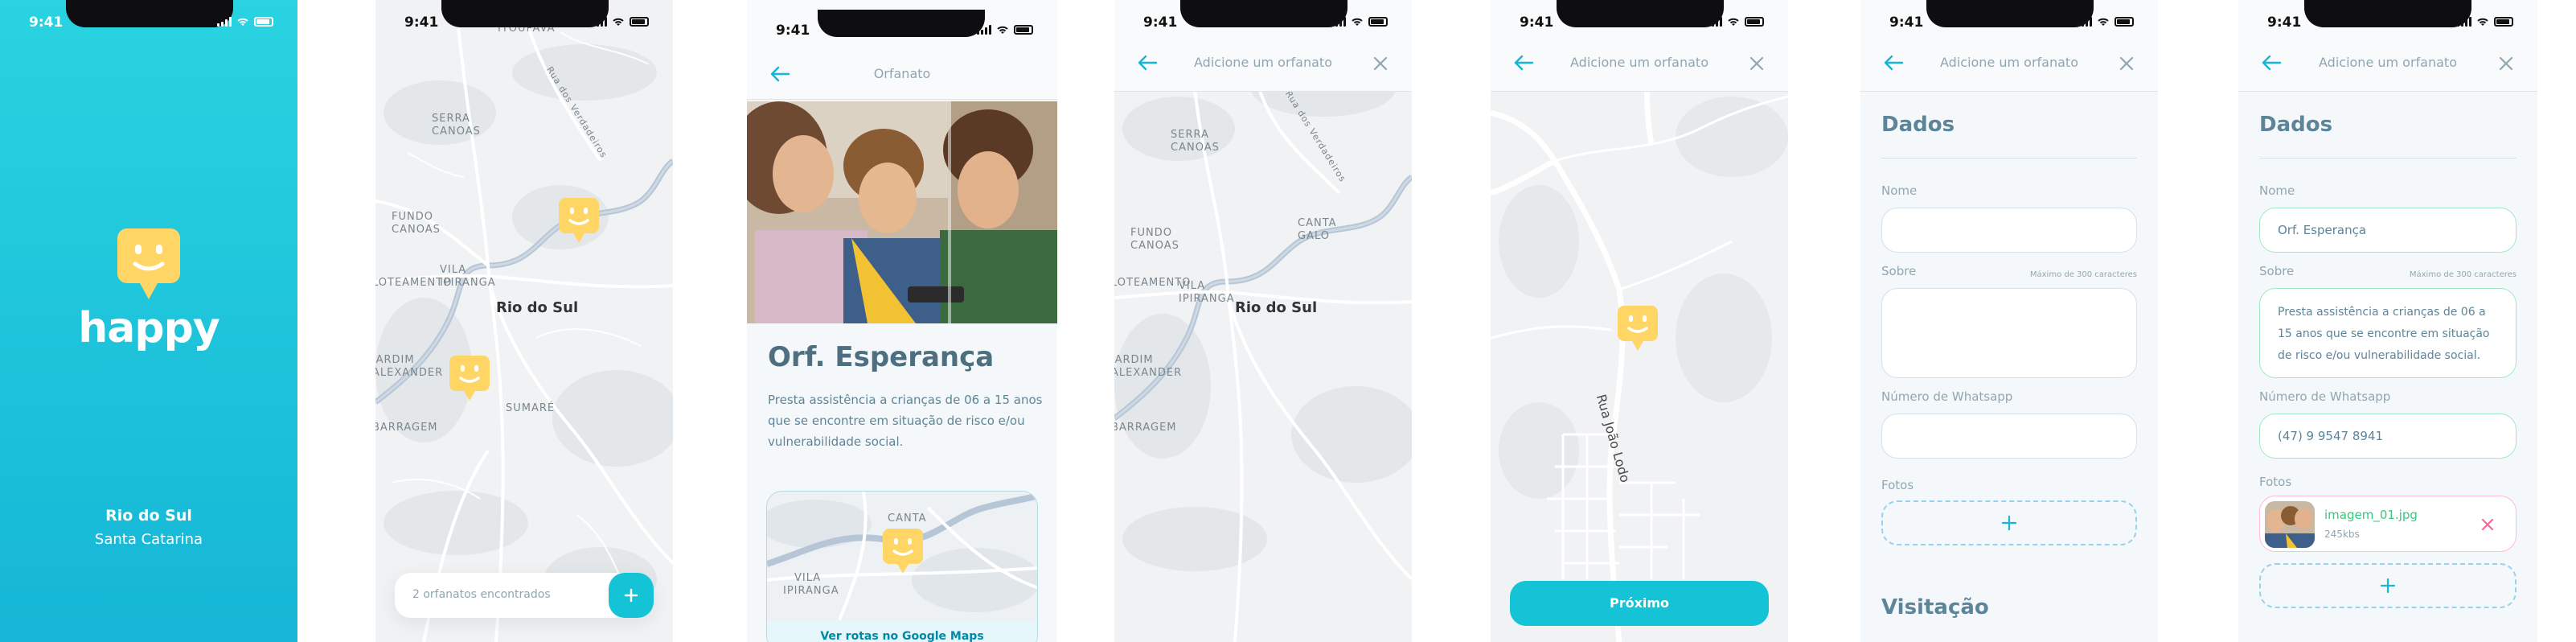  What do you see at coordinates (406, 428) in the screenshot?
I see `map-label-barragem: BARRAGEM` at bounding box center [406, 428].